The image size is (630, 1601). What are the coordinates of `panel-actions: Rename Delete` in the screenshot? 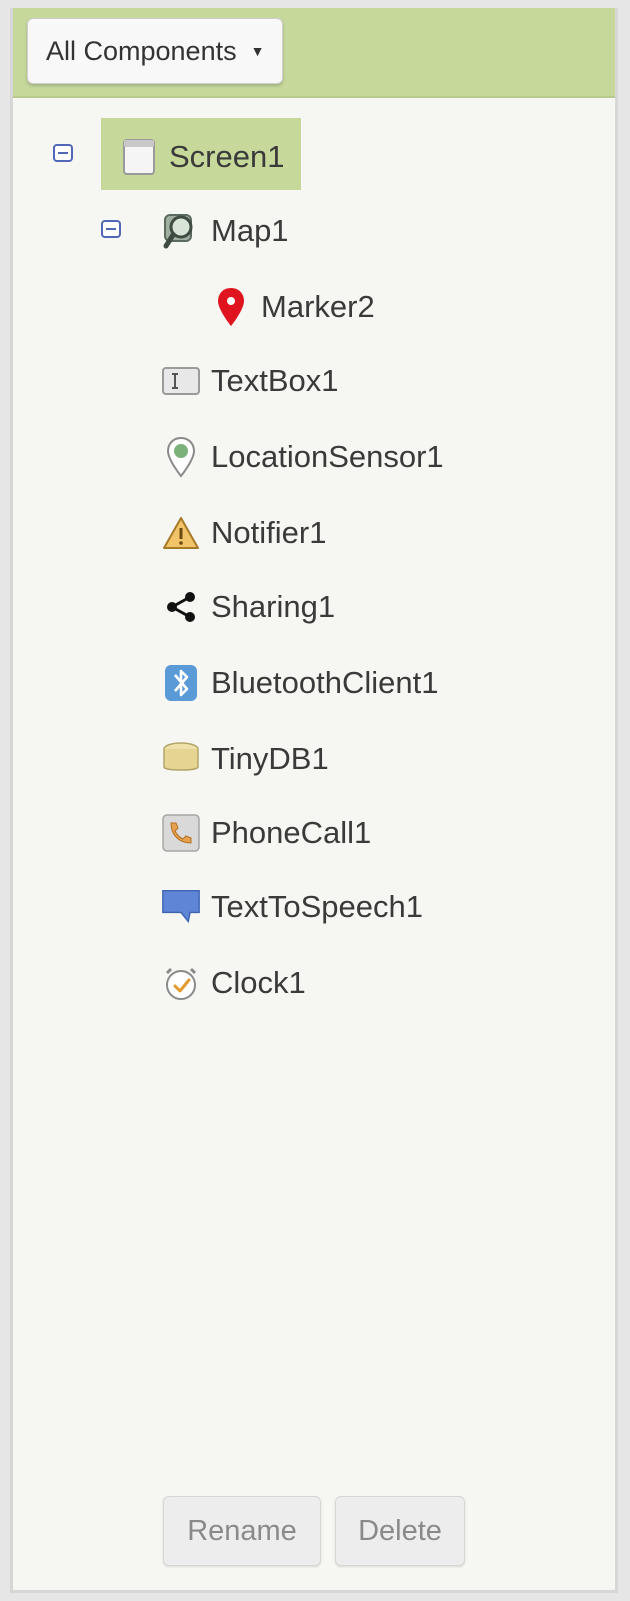 It's located at (314, 1531).